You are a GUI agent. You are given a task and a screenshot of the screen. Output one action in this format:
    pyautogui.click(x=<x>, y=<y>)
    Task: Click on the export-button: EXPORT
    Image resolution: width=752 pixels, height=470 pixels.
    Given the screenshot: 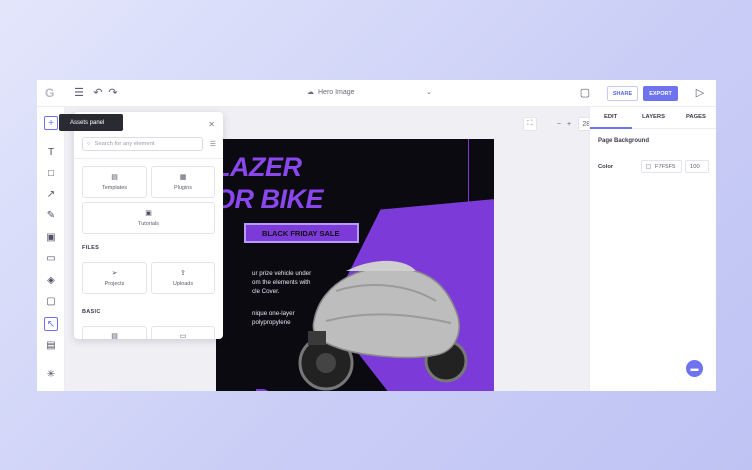 What is the action you would take?
    pyautogui.click(x=660, y=93)
    